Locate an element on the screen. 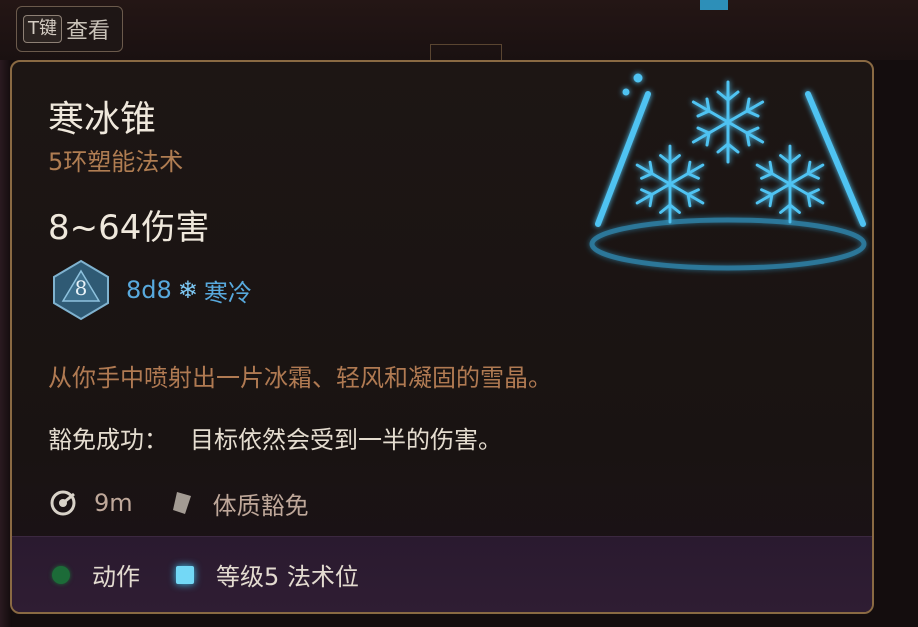  key-hint: T键 查看 is located at coordinates (70, 29).